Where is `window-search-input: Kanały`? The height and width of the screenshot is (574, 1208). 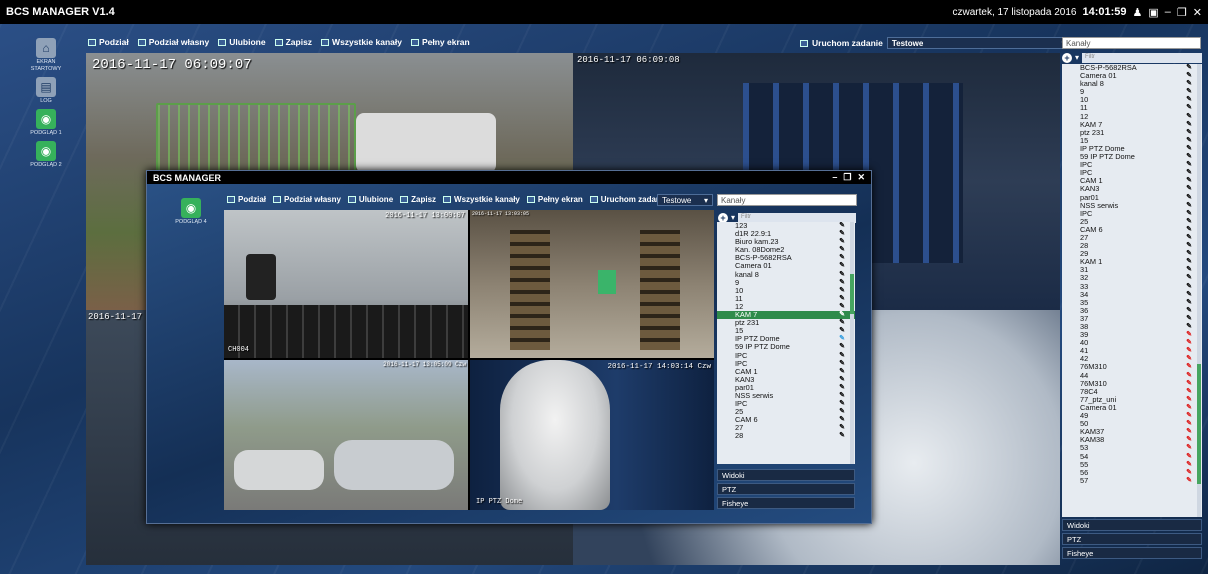 window-search-input: Kanały is located at coordinates (787, 200).